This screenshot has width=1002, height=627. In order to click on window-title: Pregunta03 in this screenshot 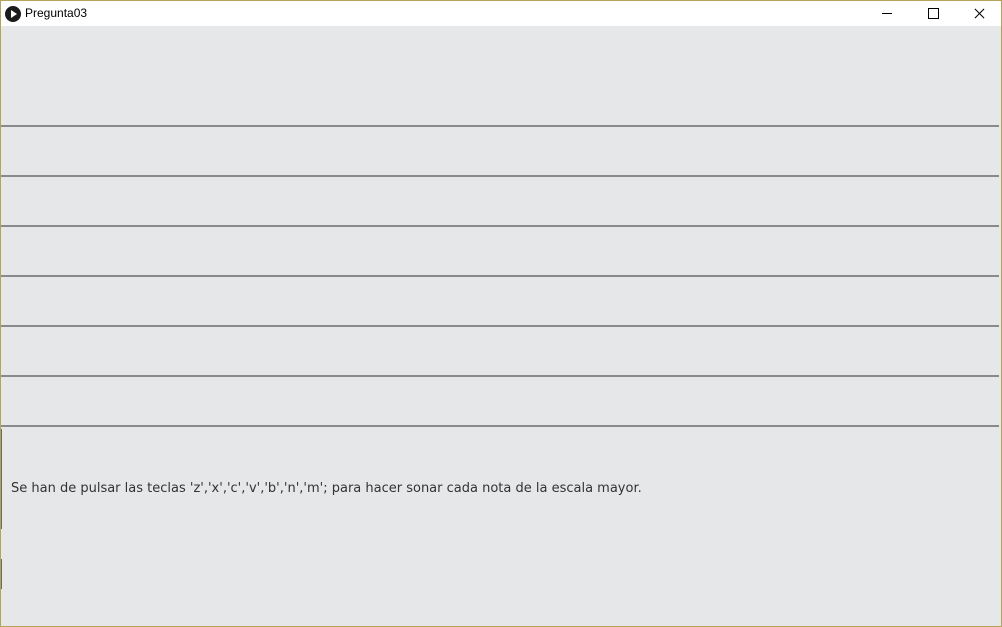, I will do `click(56, 13)`.